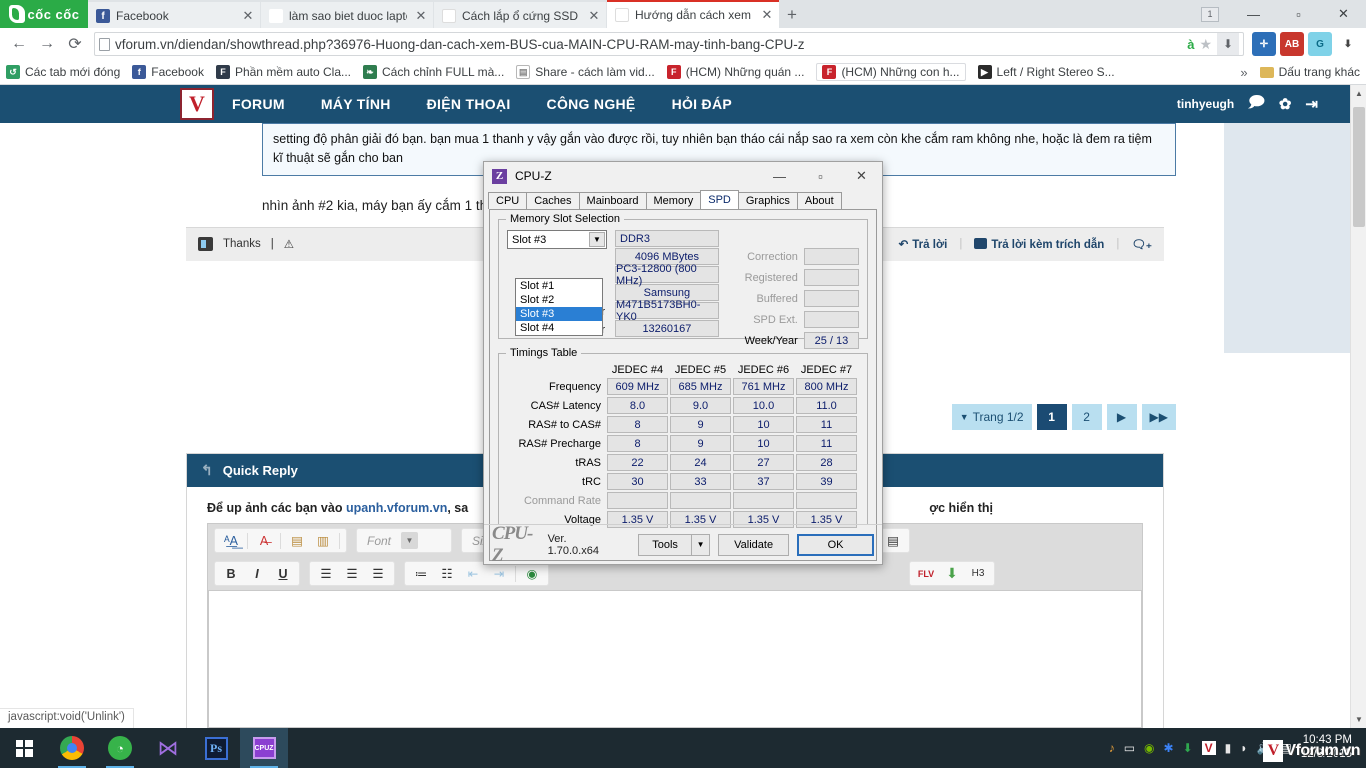  What do you see at coordinates (1190, 44) in the screenshot?
I see `translate-icon: à` at bounding box center [1190, 44].